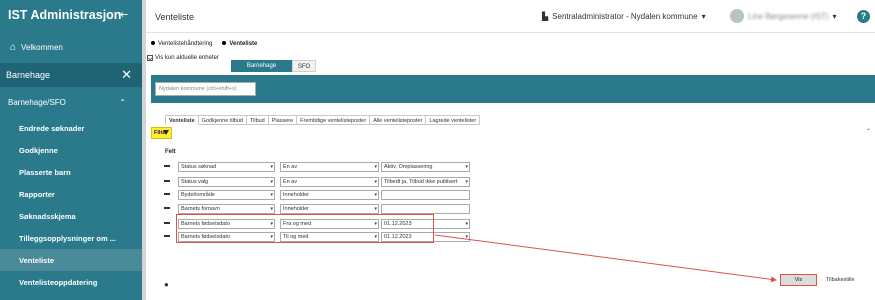 This screenshot has width=875, height=300. What do you see at coordinates (37, 260) in the screenshot?
I see `sidebar-subitem-label: Venteliste` at bounding box center [37, 260].